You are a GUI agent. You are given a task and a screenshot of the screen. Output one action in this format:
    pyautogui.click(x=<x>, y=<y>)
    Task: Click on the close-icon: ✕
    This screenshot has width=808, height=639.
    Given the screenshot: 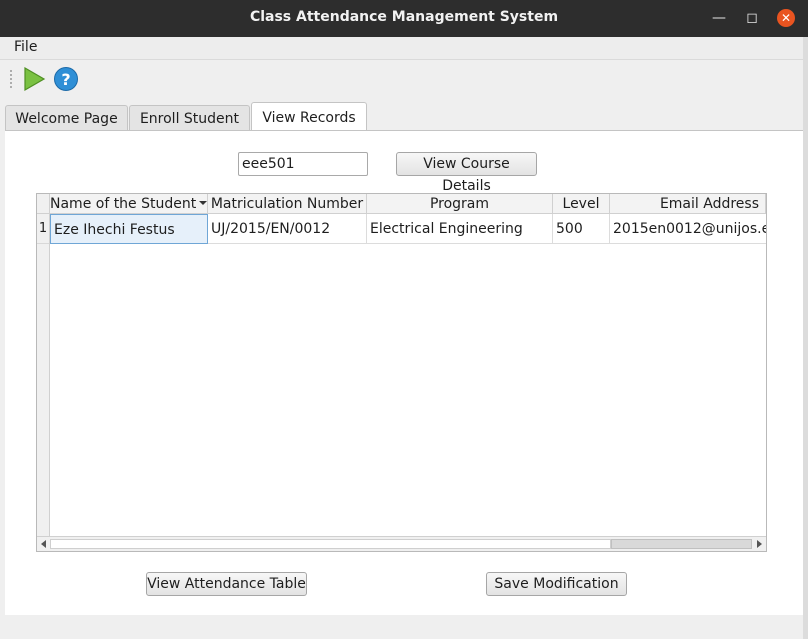 What is the action you would take?
    pyautogui.click(x=786, y=18)
    